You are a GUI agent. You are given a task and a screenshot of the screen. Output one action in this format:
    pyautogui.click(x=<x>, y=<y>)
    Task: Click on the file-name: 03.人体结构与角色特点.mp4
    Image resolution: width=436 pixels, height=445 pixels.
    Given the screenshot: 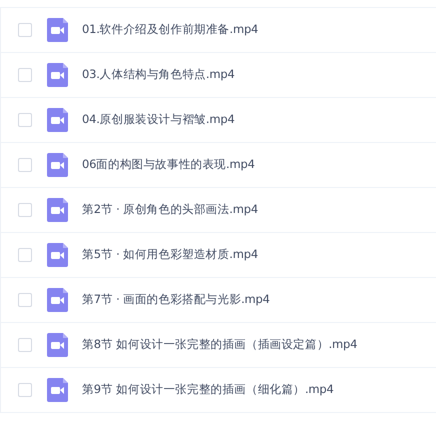 What is the action you would take?
    pyautogui.click(x=158, y=75)
    